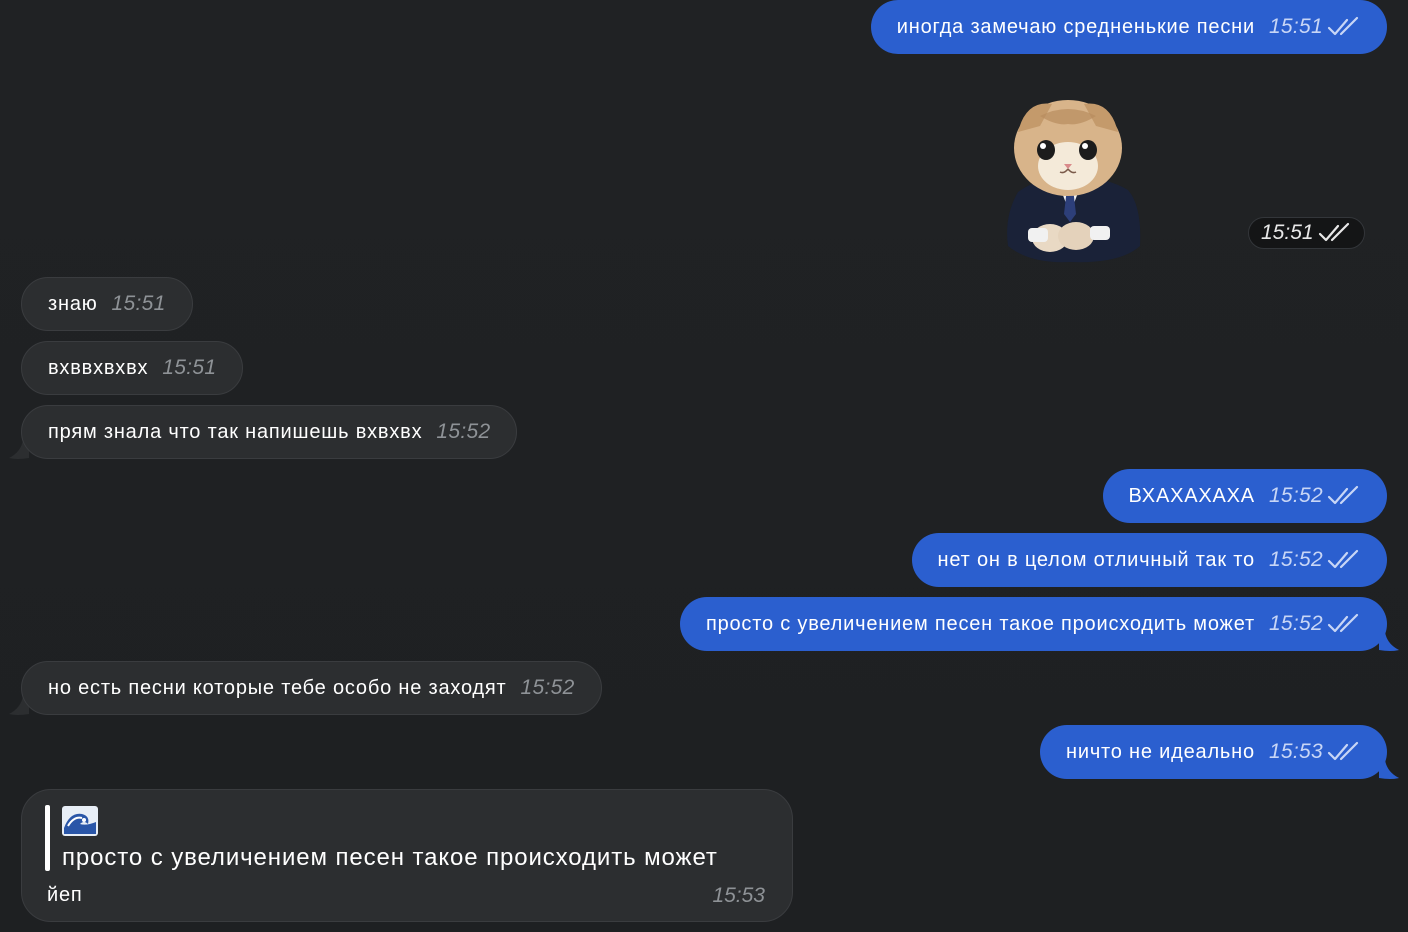  Describe the element at coordinates (47, 838) in the screenshot. I see `reply-quote-bar` at that location.